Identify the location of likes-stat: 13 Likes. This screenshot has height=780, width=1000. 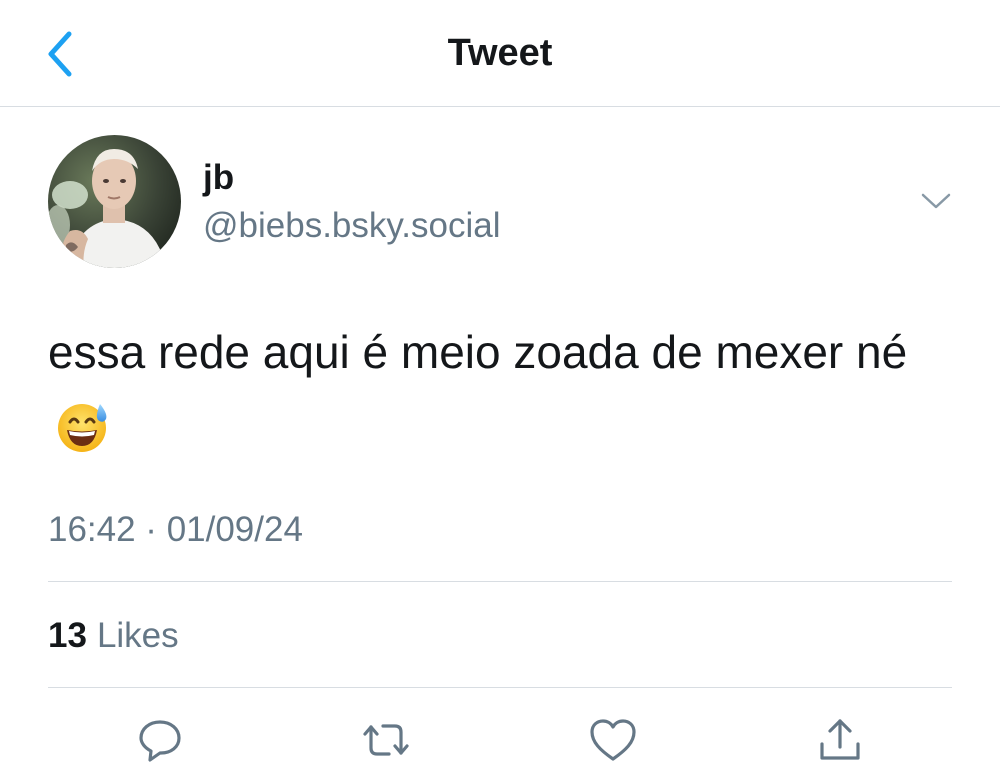
(113, 636).